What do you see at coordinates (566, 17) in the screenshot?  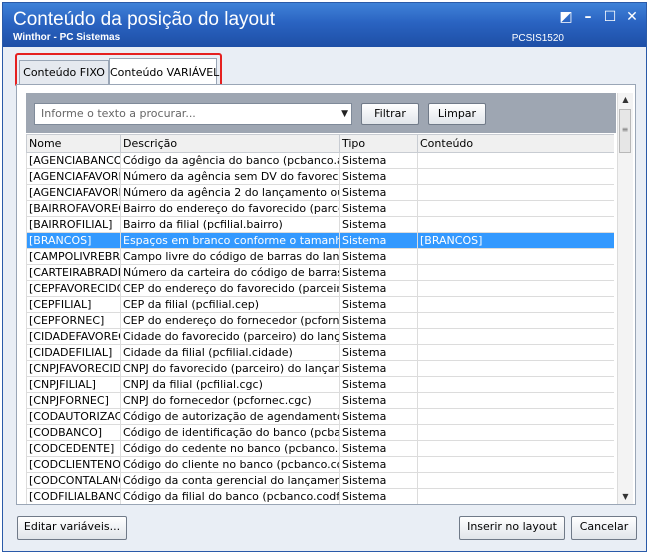 I see `pin-icon: ◩` at bounding box center [566, 17].